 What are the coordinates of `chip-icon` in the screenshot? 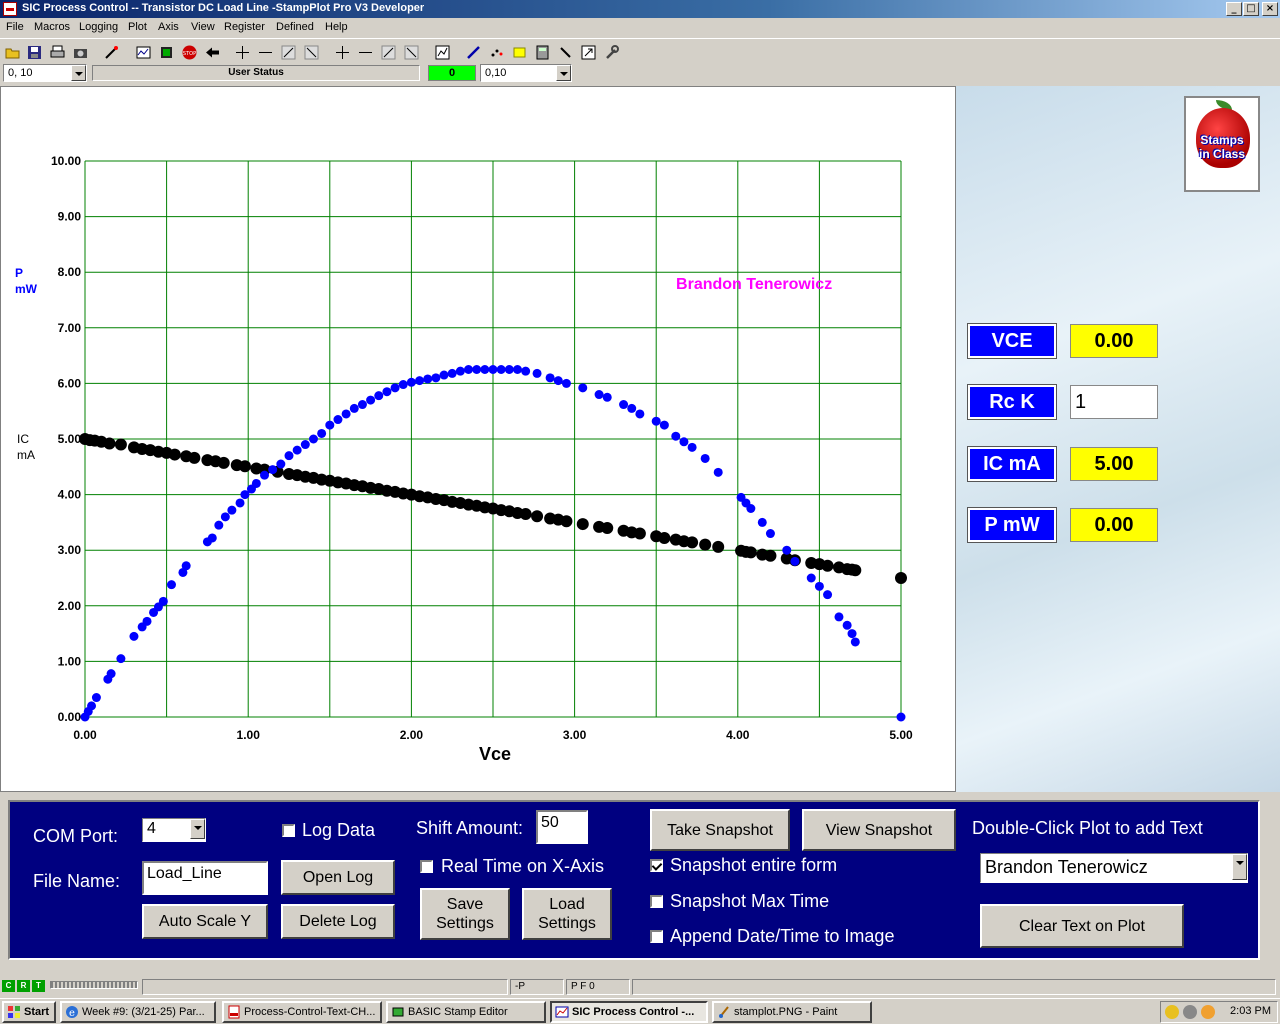 It's located at (165, 51).